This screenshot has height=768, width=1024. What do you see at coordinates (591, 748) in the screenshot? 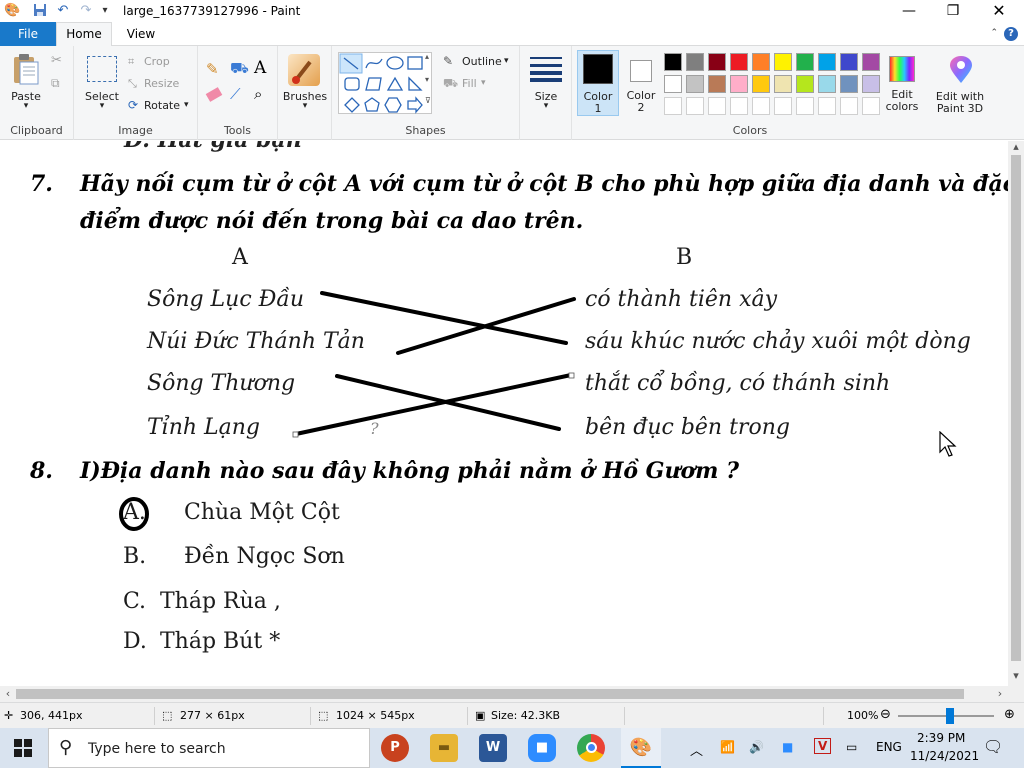
I see `chrome-icon` at bounding box center [591, 748].